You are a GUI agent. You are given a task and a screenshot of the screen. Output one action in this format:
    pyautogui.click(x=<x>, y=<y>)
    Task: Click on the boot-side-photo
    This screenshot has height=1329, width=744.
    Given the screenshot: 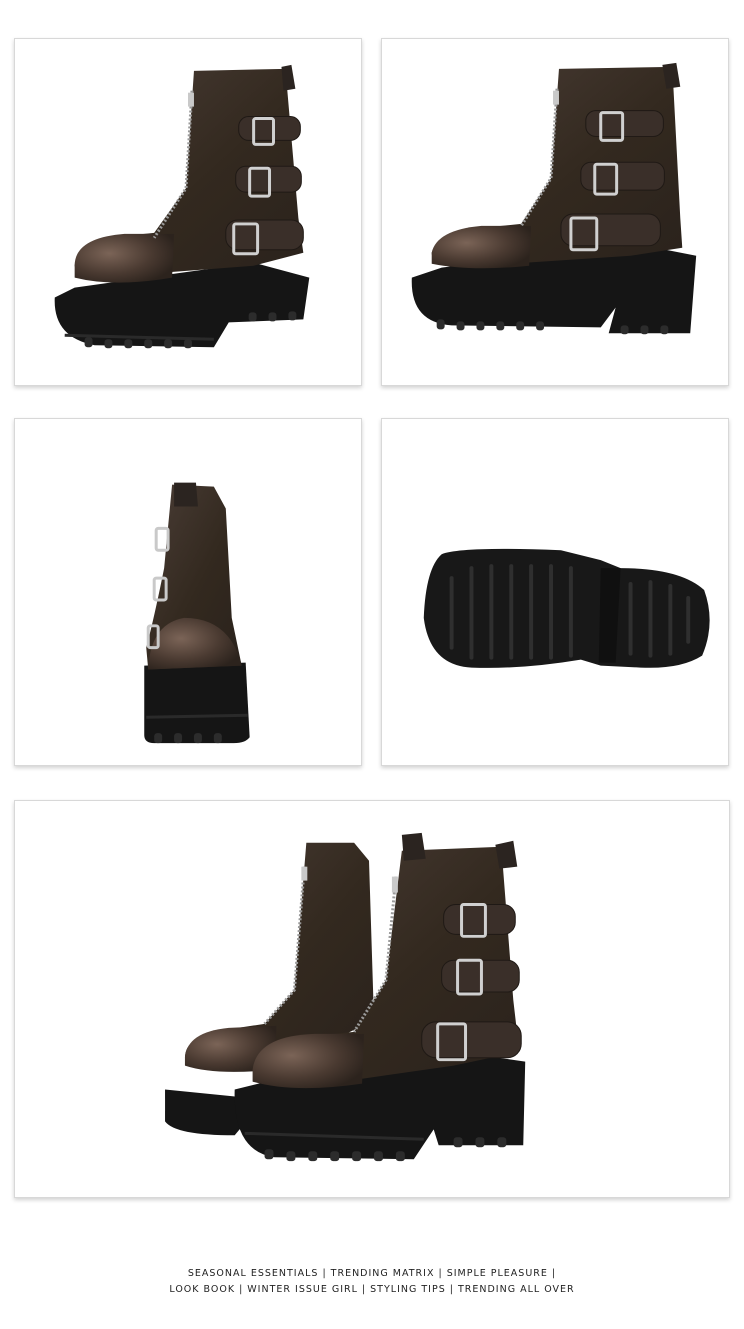 What is the action you would take?
    pyautogui.click(x=555, y=212)
    